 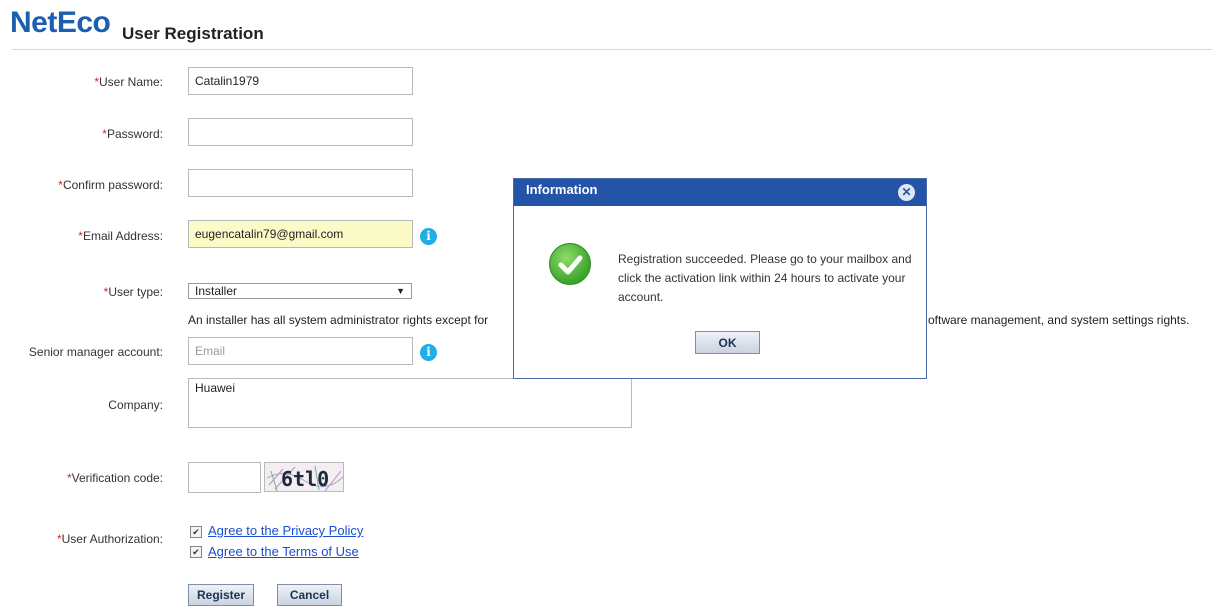 I want to click on privacy-checkbox: ✔, so click(x=196, y=532).